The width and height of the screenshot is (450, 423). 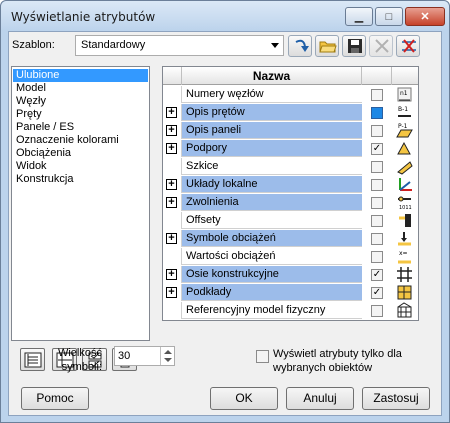 I want to click on category-item-favorites: Ulubione, so click(x=80, y=75).